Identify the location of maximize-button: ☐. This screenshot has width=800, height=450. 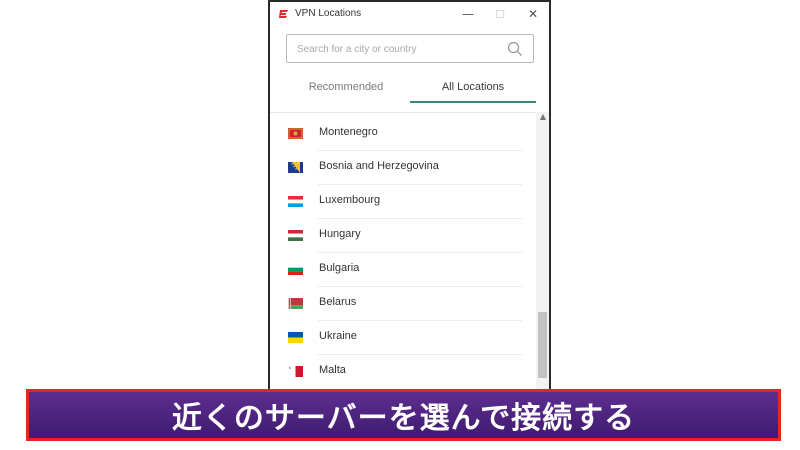
(500, 14).